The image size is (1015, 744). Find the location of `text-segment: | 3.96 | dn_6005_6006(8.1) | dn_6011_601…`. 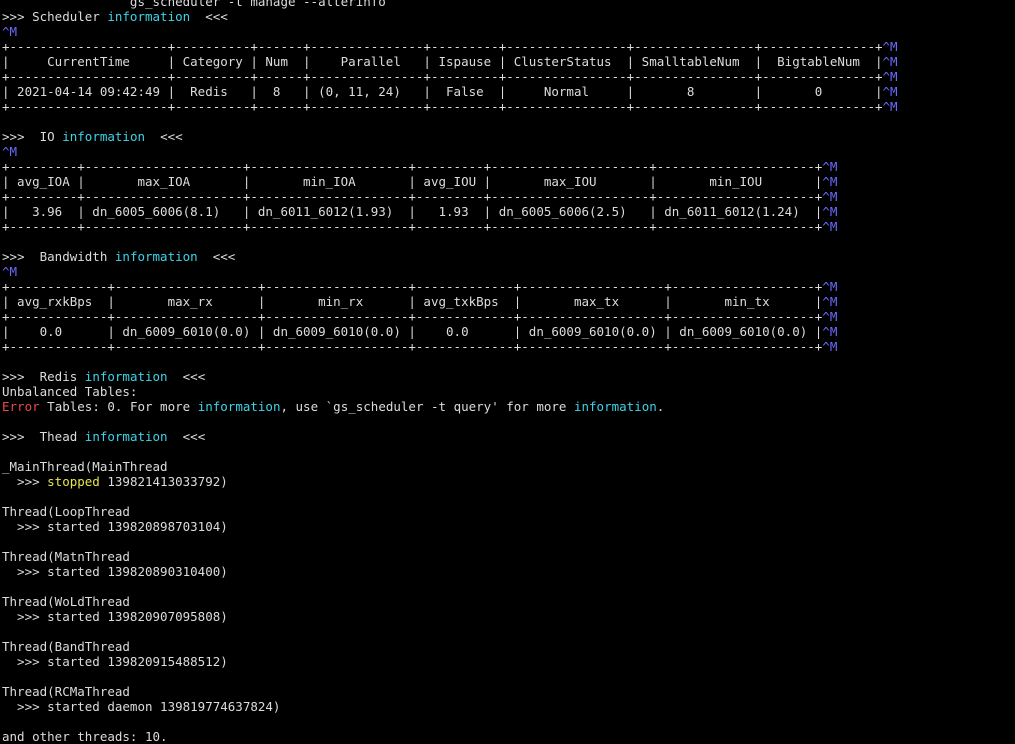

text-segment: | 3.96 | dn_6005_6006(8.1) | dn_6011_601… is located at coordinates (412, 211).